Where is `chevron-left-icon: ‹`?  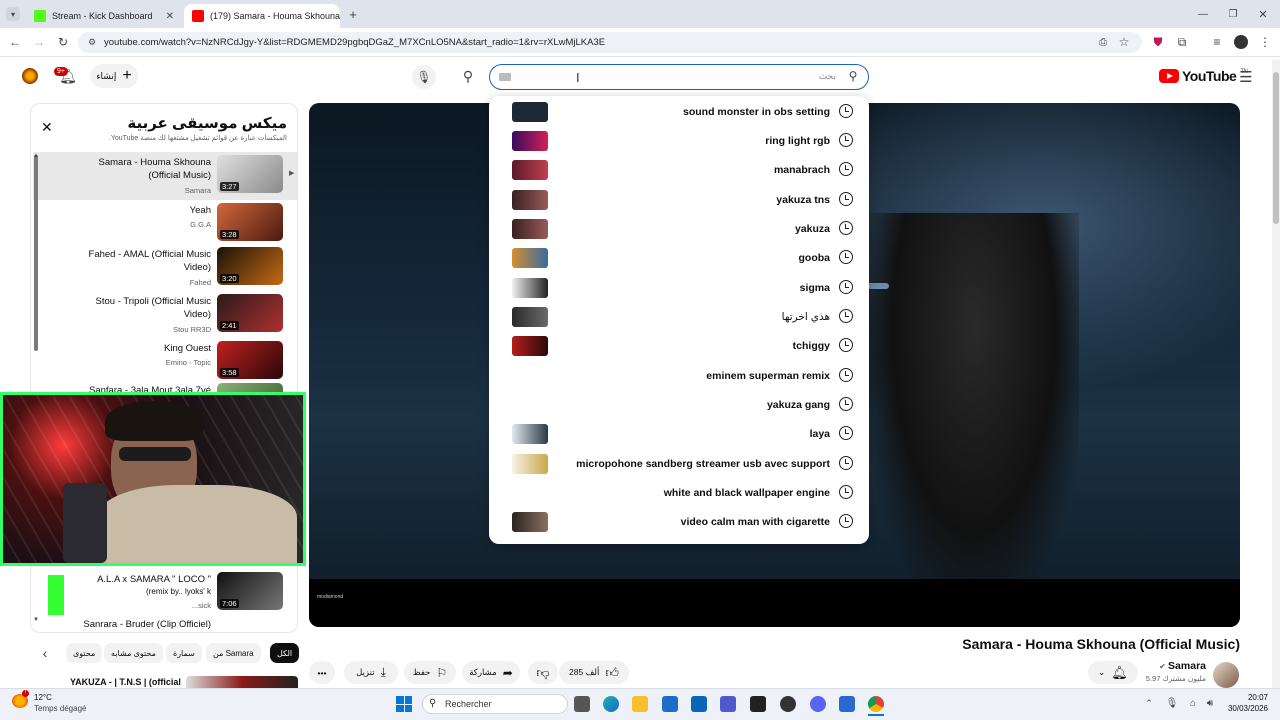 chevron-left-icon: ‹ is located at coordinates (45, 653).